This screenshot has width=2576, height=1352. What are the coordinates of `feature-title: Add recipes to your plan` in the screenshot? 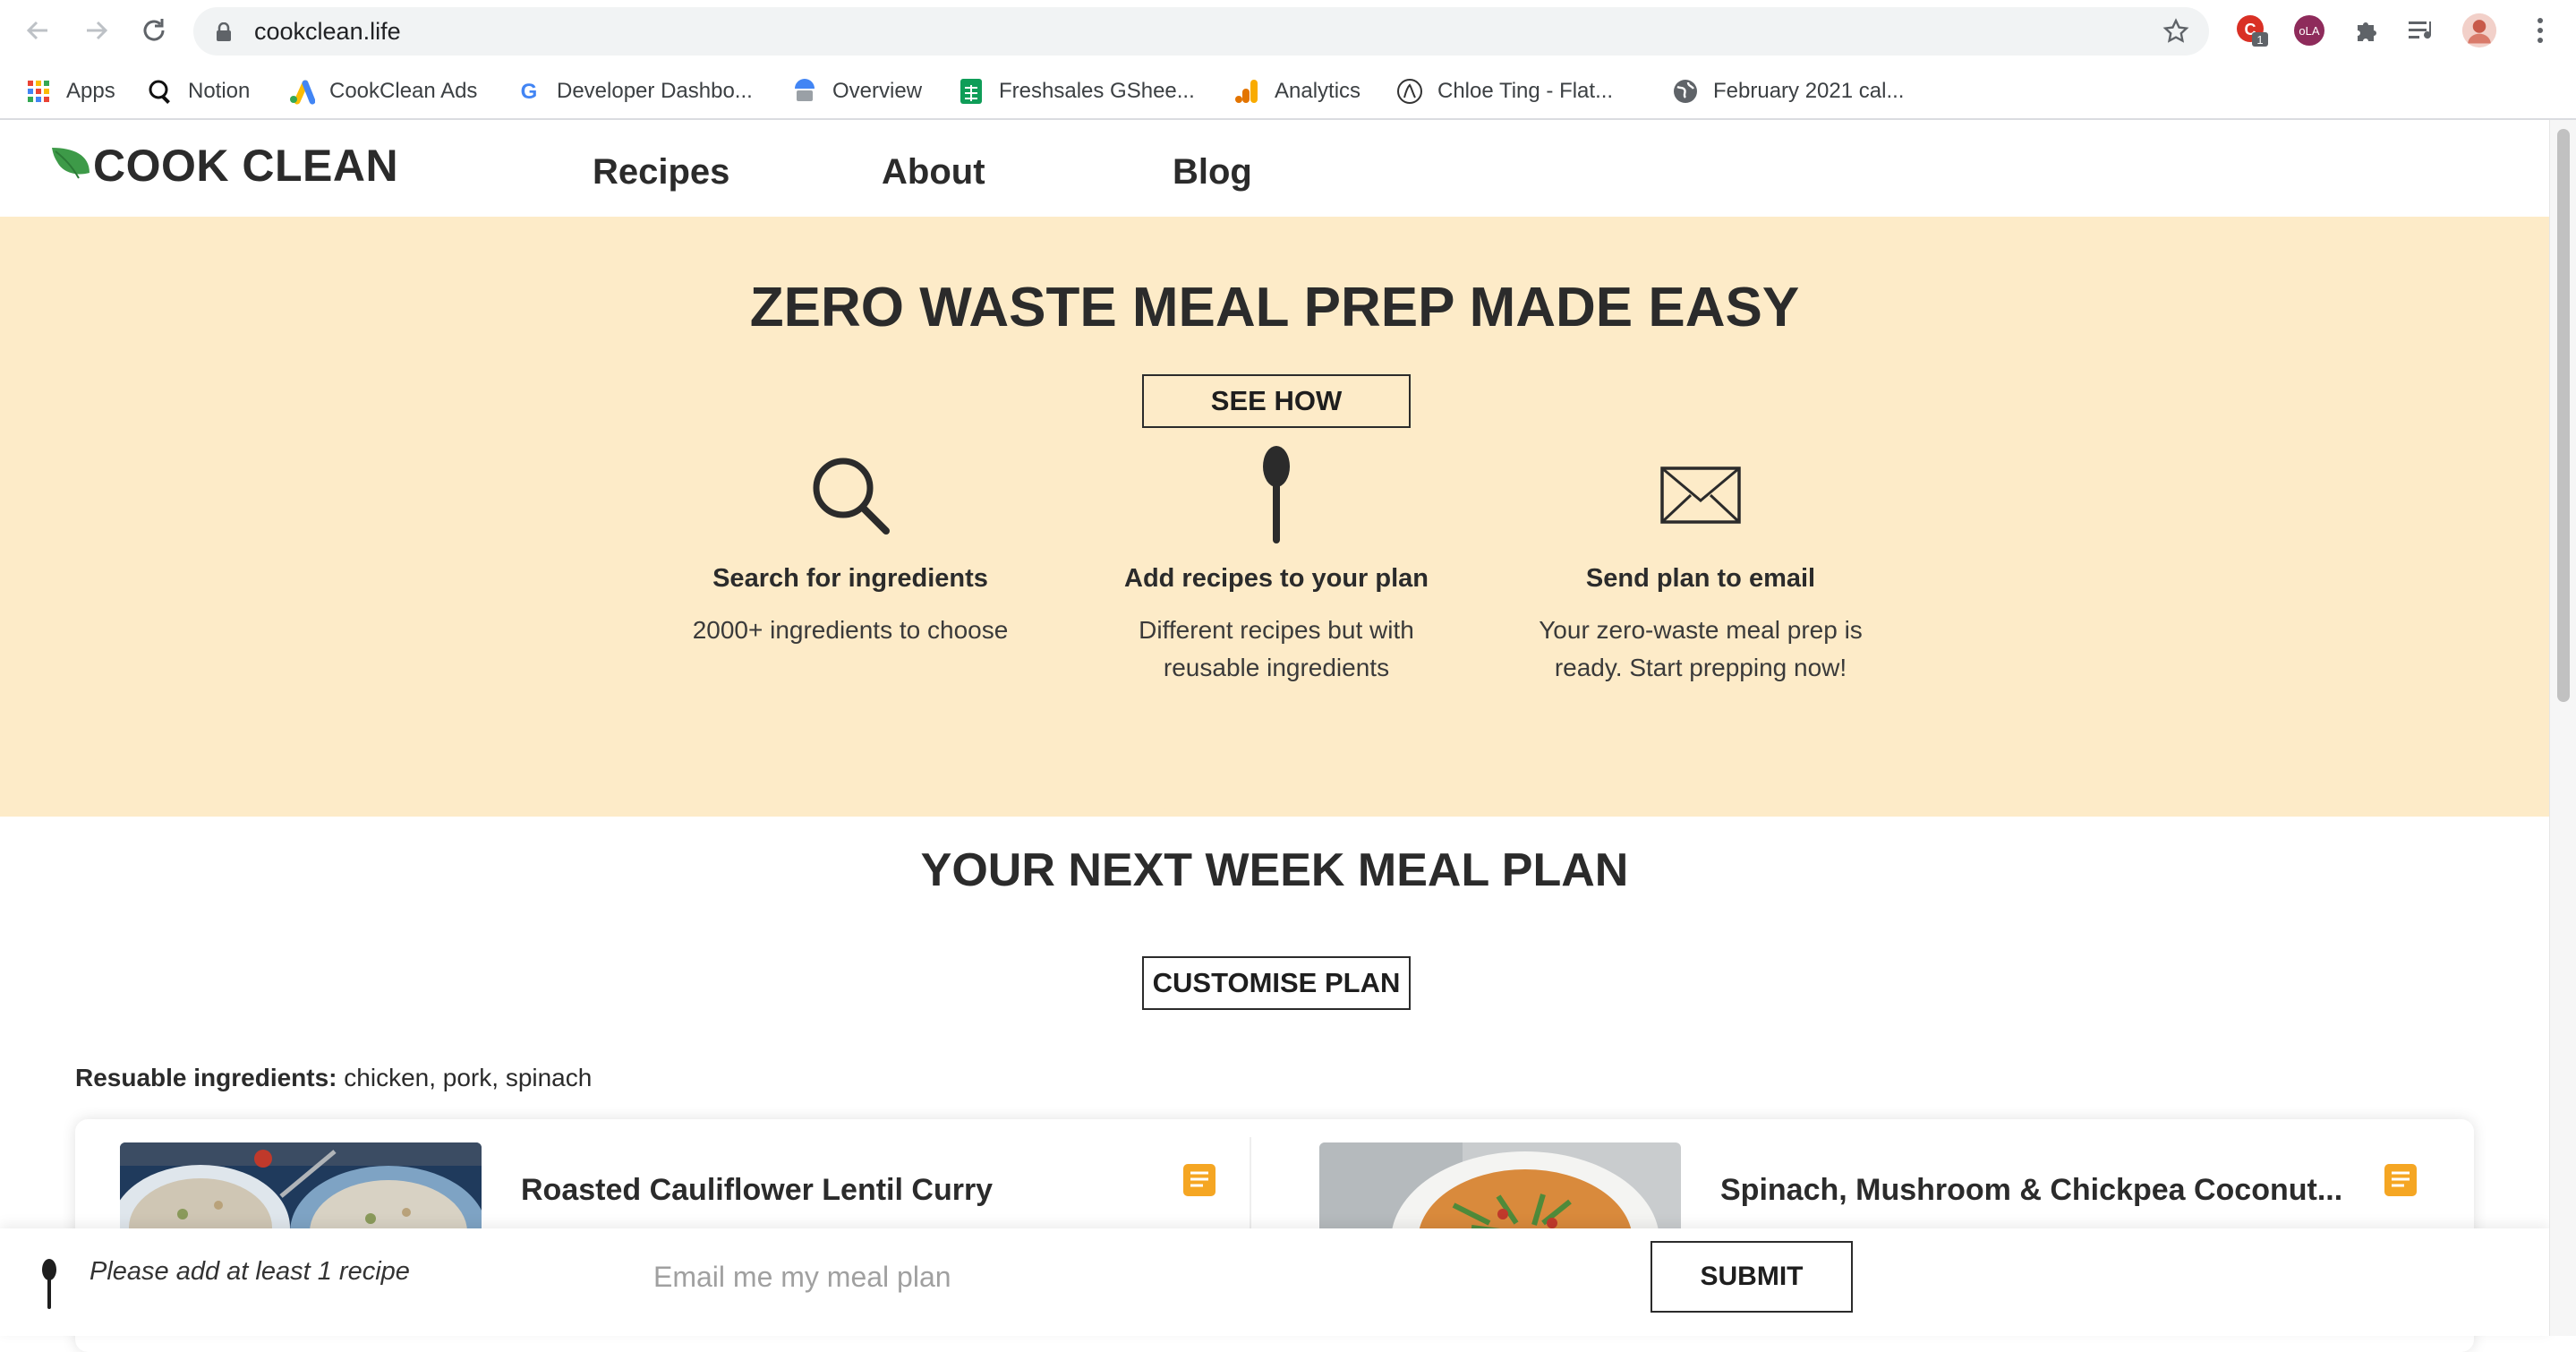 It's located at (1276, 578).